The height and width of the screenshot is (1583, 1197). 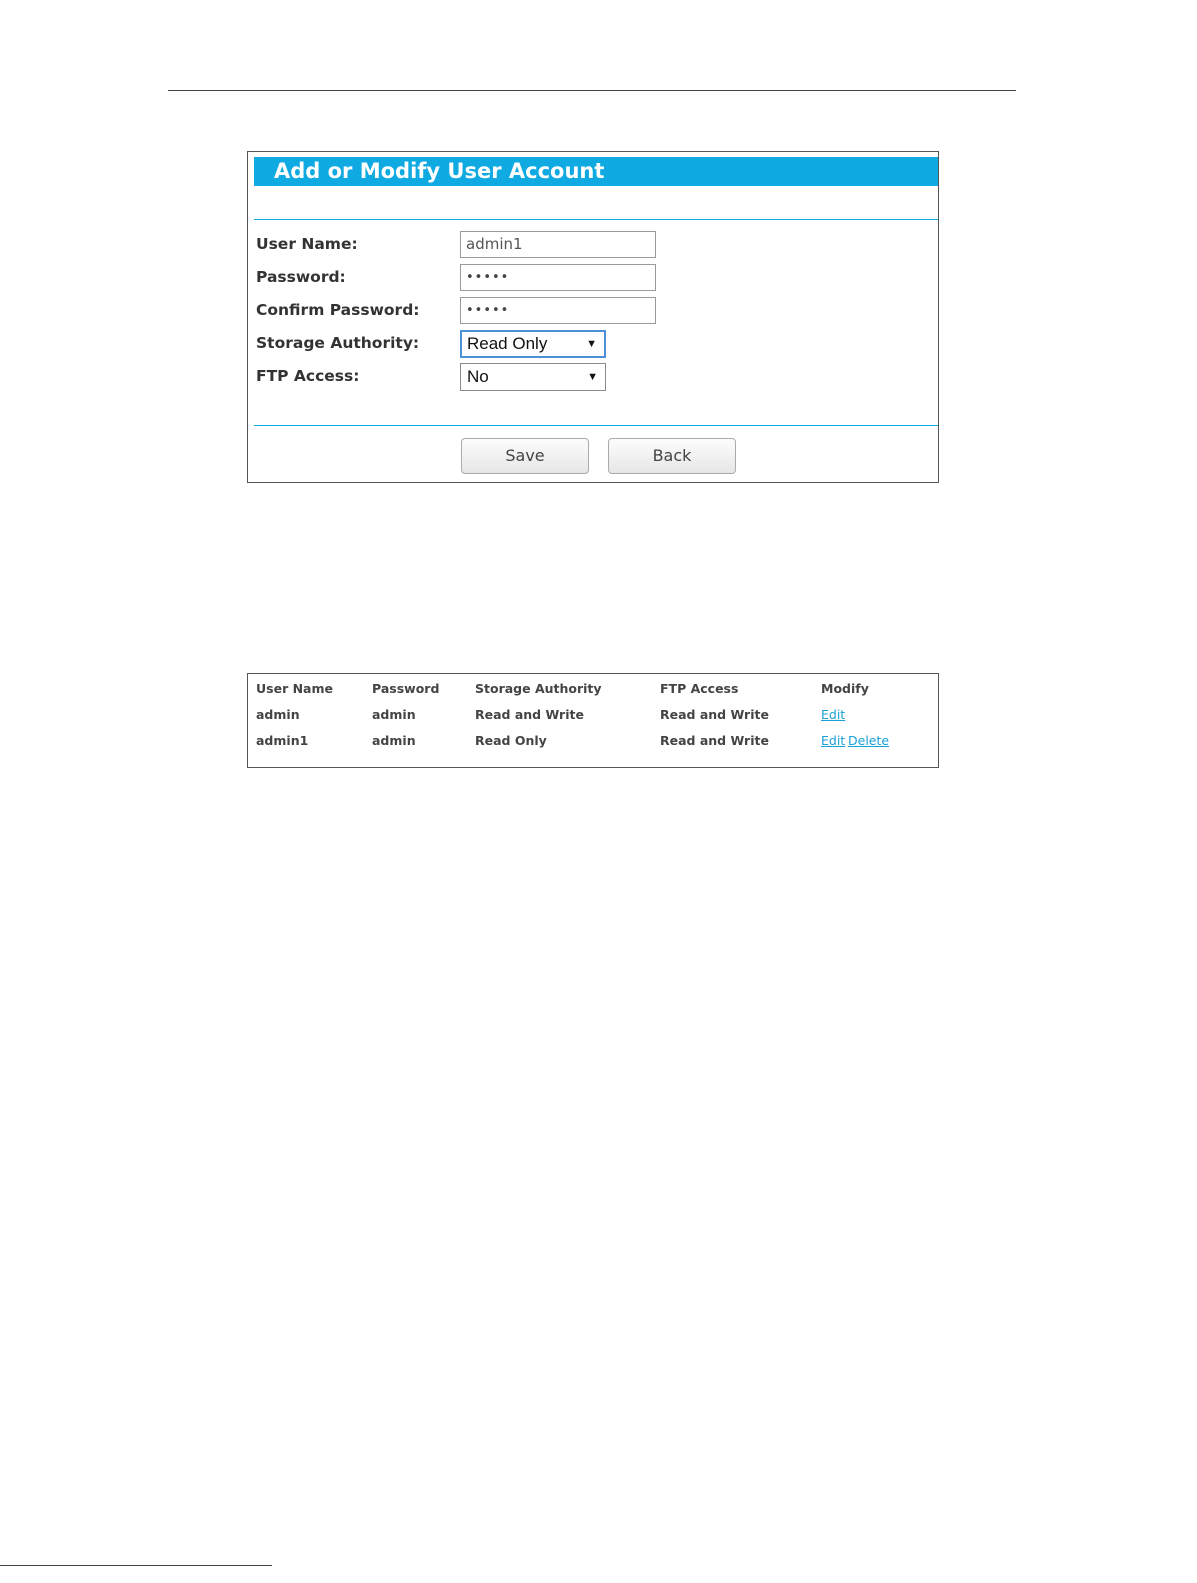 What do you see at coordinates (507, 343) in the screenshot?
I see `storage-authority-value: Read Only` at bounding box center [507, 343].